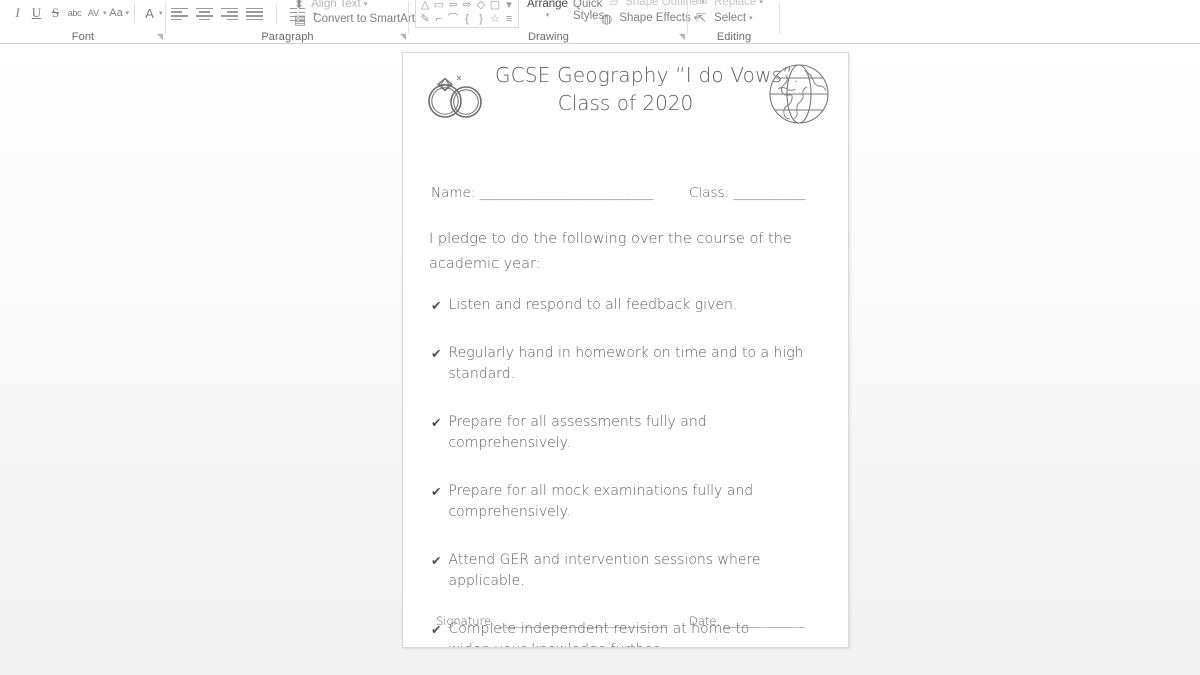 This screenshot has height=675, width=1200. What do you see at coordinates (548, 16) in the screenshot?
I see `chevron-down-icon-arrange: ▾` at bounding box center [548, 16].